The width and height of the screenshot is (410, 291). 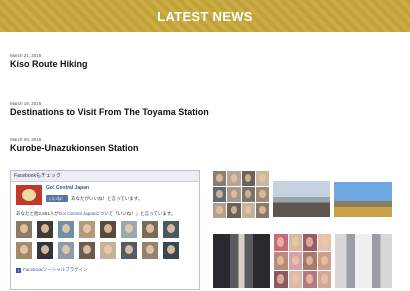 I want to click on news-title-link: Kurobe-Unazukionsen Station, so click(x=74, y=148).